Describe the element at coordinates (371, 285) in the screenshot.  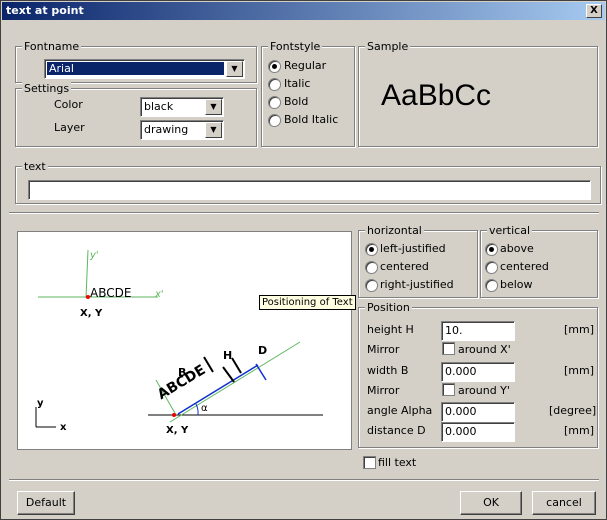
I see `horizontal-radio-right` at that location.